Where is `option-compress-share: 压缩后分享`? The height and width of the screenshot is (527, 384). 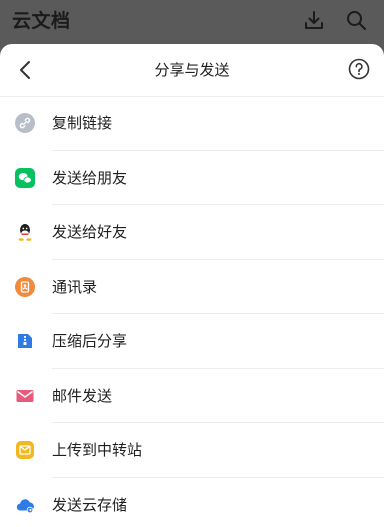 option-compress-share: 压缩后分享 is located at coordinates (192, 341).